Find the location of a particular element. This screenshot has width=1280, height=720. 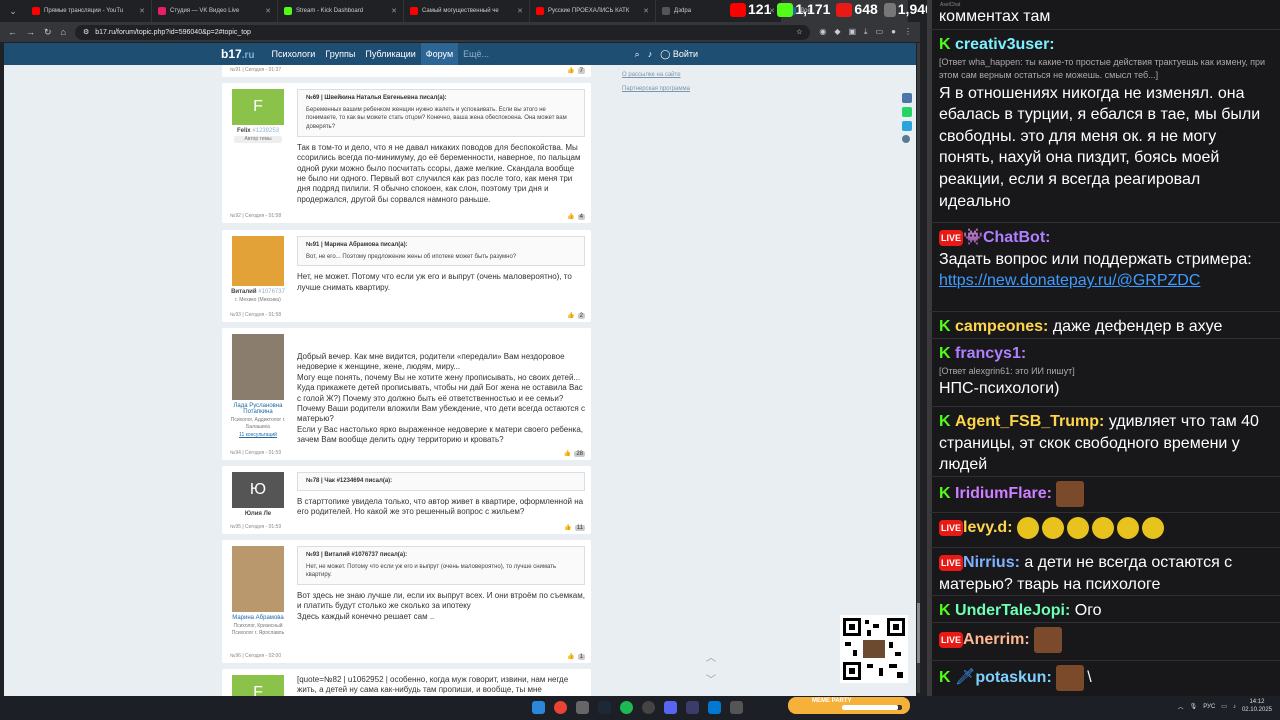

author-name: Felix #1239253 is located at coordinates (258, 131).